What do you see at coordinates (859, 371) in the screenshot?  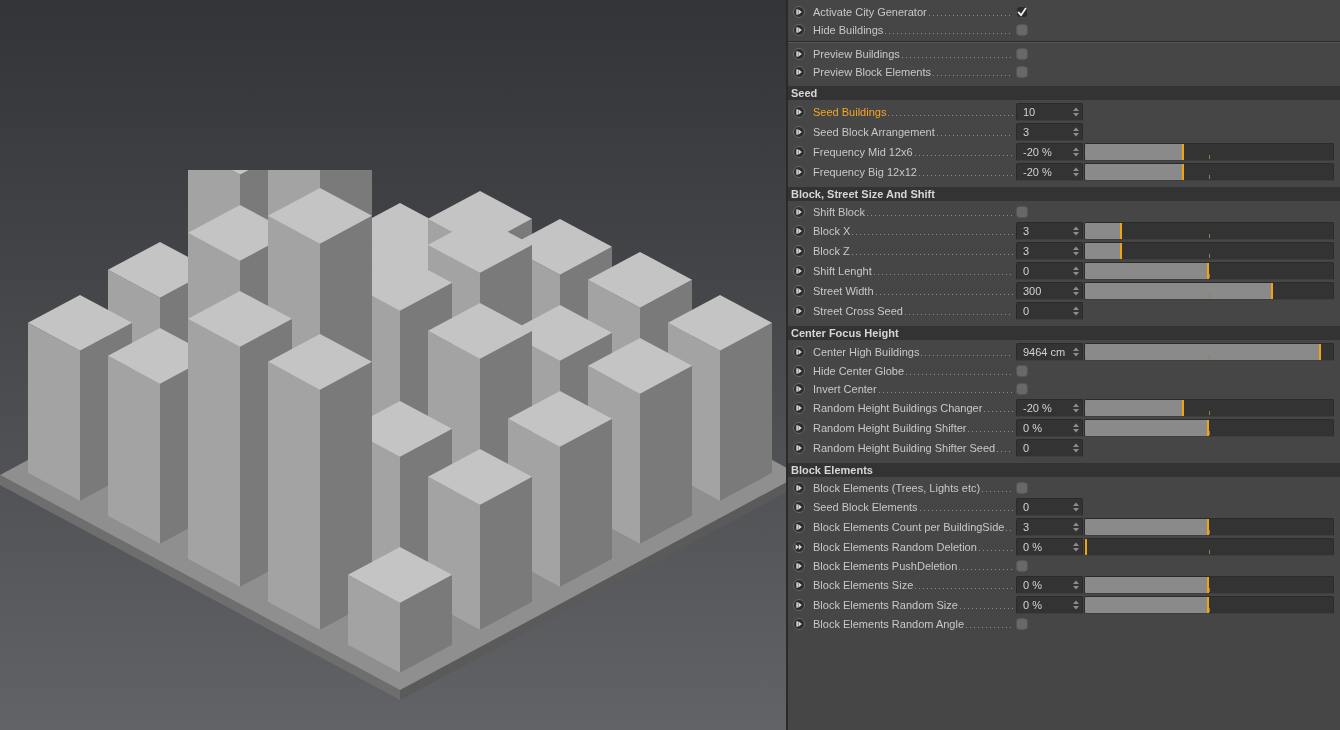 I see `parameter-label: Hide Center Globe` at bounding box center [859, 371].